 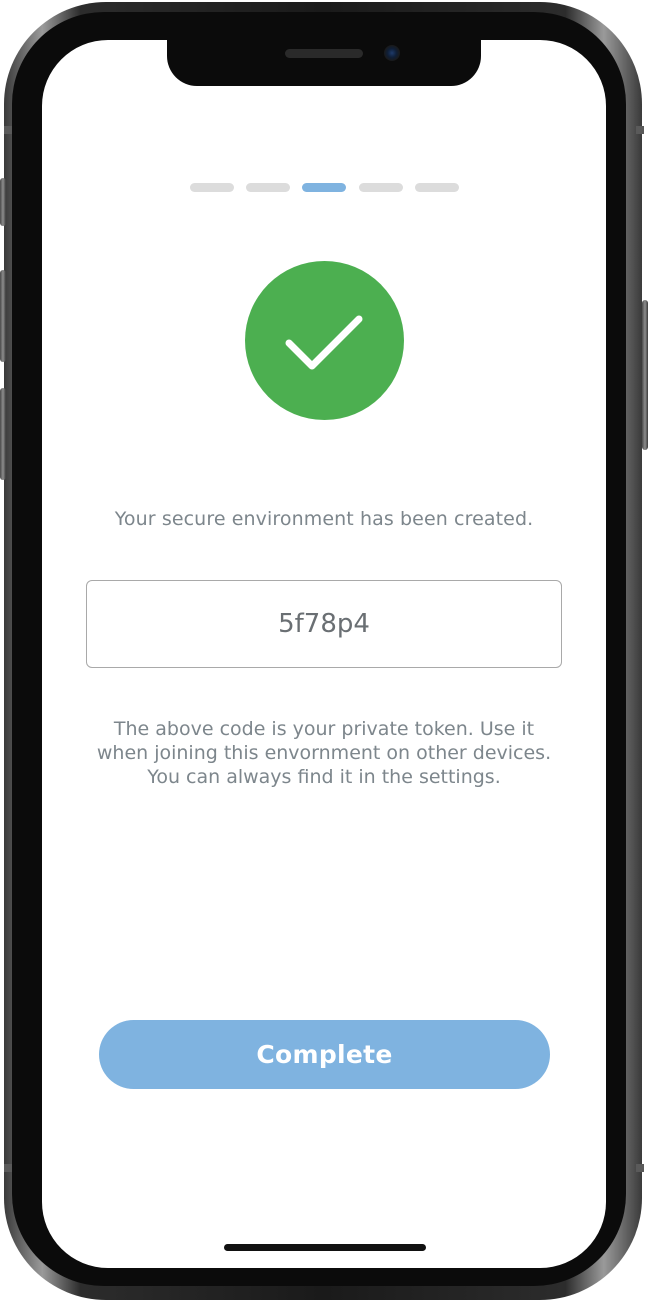 I want to click on front-camera-icon, so click(x=392, y=53).